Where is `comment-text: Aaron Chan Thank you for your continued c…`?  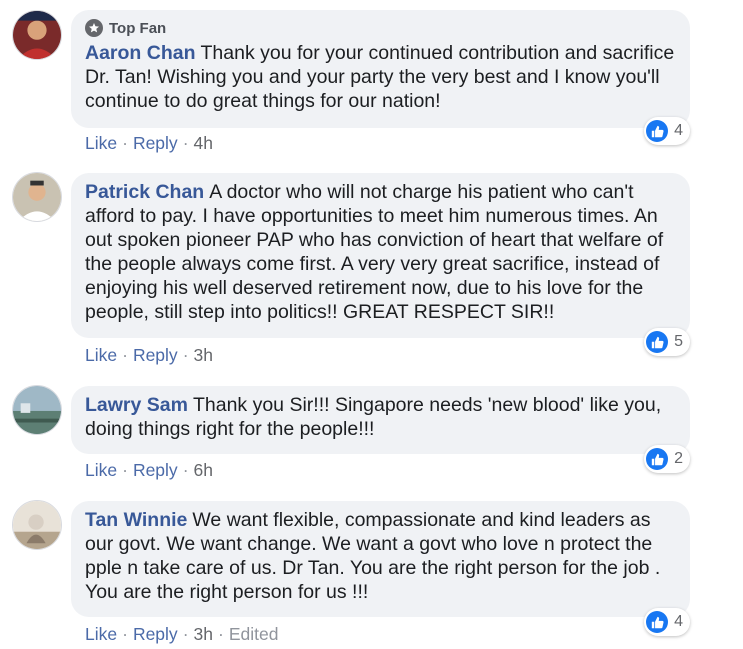 comment-text: Aaron Chan Thank you for your continued c… is located at coordinates (380, 77).